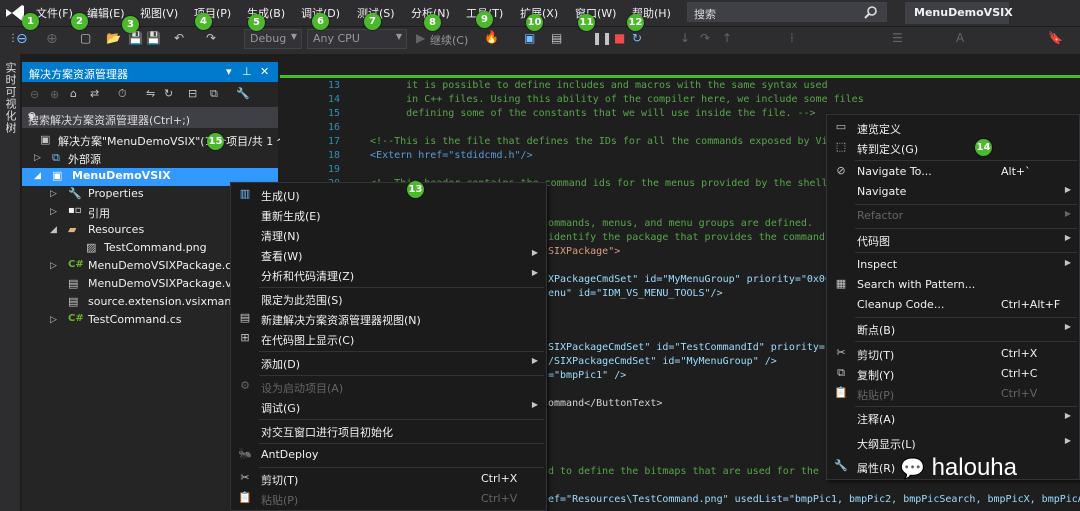  Describe the element at coordinates (953, 128) in the screenshot. I see `ctx-peek-definition: ▭ 速览定义` at that location.